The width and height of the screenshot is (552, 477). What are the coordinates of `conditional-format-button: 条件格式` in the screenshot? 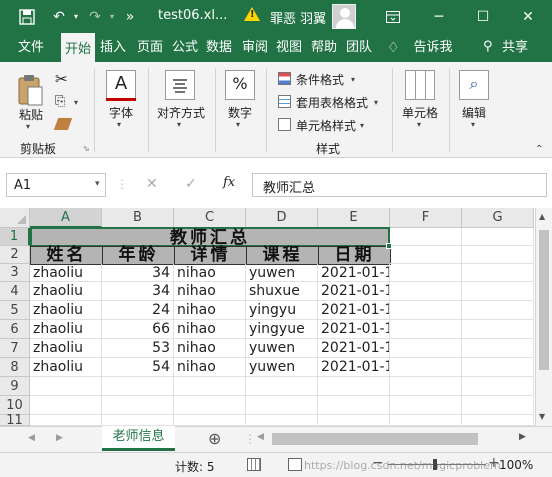 It's located at (320, 79).